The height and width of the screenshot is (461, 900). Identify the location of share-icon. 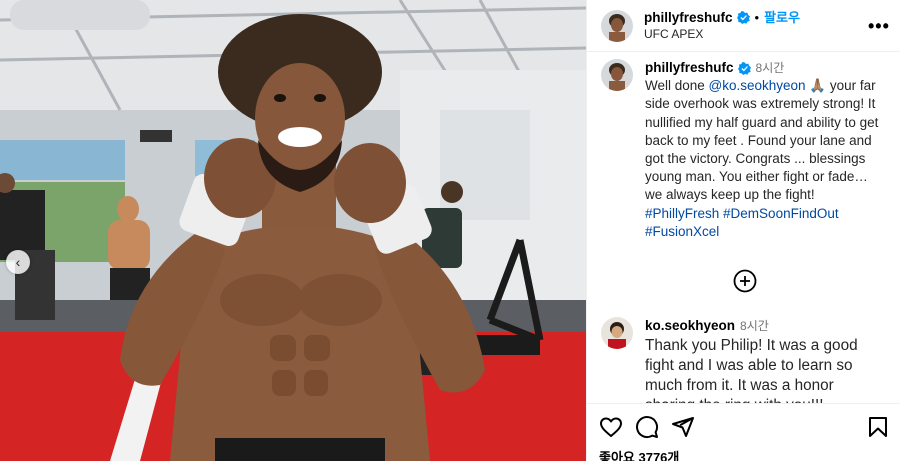
(683, 427).